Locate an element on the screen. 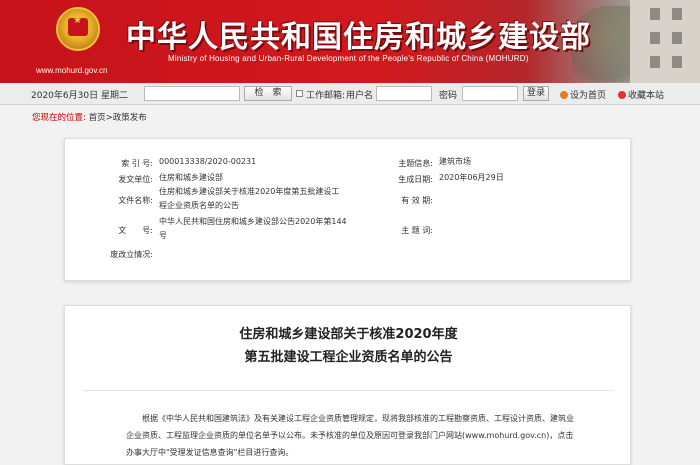 Image resolution: width=700 pixels, height=465 pixels. subject-label: 主 题 词: is located at coordinates (417, 230).